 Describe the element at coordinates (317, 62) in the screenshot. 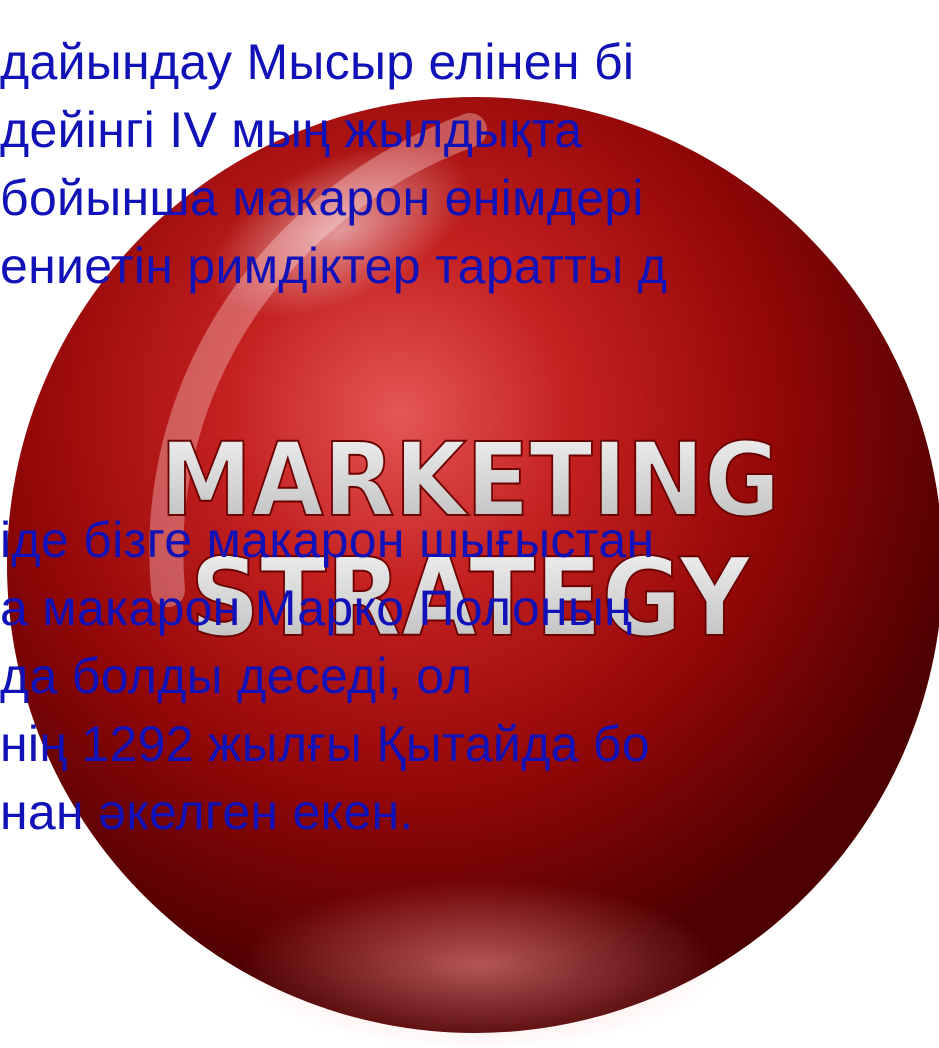

I see `text-line: дайындау Мысыр елінен бі` at that location.